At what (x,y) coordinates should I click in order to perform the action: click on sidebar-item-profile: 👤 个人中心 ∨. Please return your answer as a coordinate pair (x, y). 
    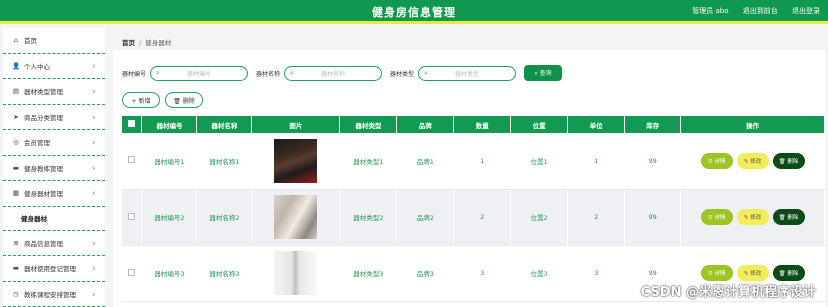
    Looking at the image, I should click on (54, 66).